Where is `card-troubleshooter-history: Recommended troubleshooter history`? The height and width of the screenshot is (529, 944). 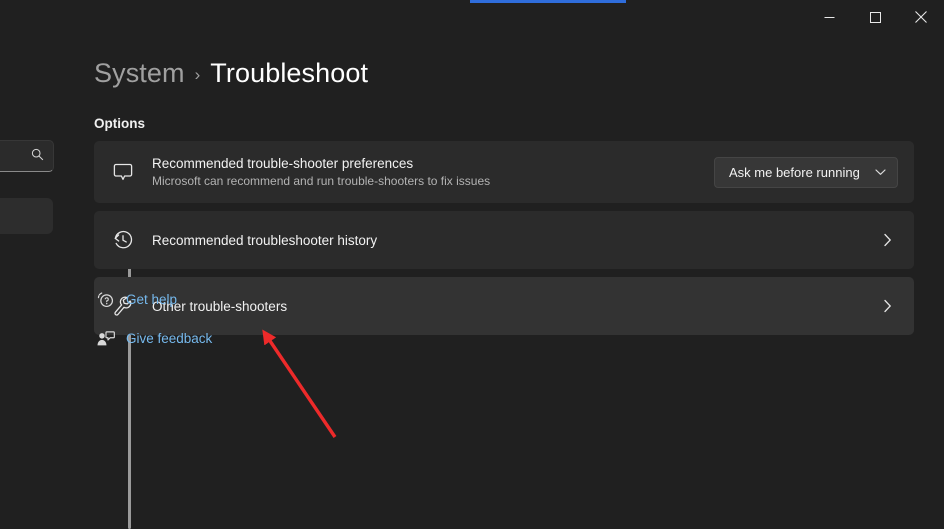
card-troubleshooter-history: Recommended troubleshooter history is located at coordinates (504, 240).